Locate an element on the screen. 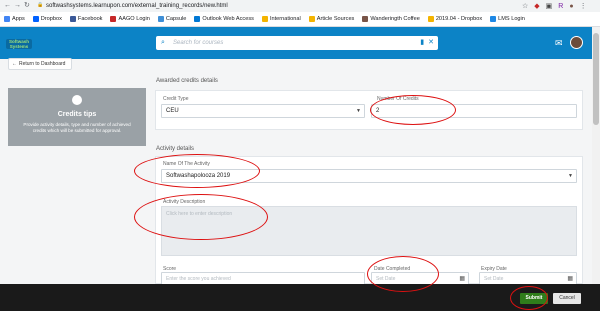 This screenshot has height=311, width=600. bookmark-label: AAGO Login is located at coordinates (134, 19).